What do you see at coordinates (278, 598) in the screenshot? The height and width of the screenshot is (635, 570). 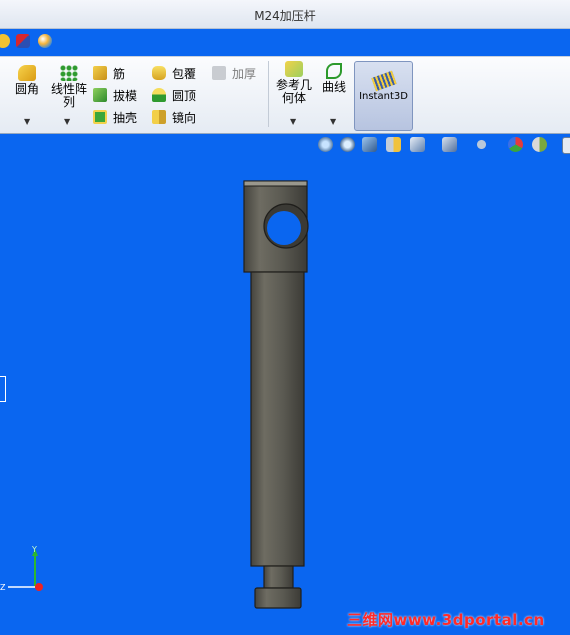 I see `rod-foot` at bounding box center [278, 598].